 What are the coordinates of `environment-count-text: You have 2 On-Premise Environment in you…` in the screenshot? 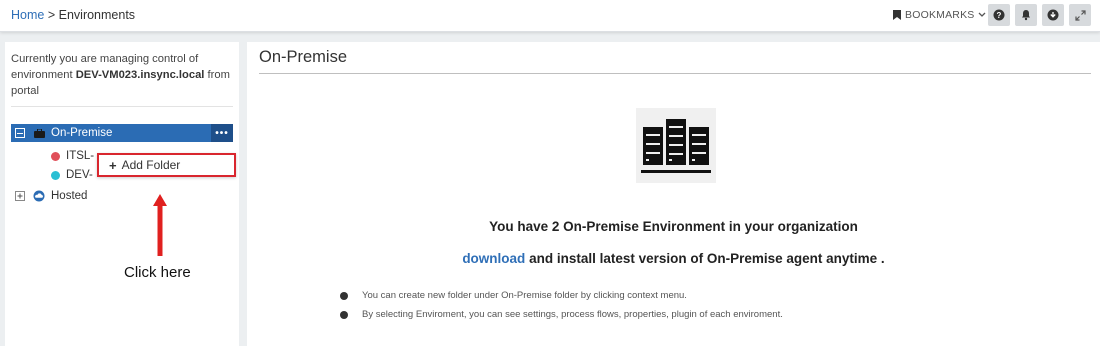 It's located at (673, 226).